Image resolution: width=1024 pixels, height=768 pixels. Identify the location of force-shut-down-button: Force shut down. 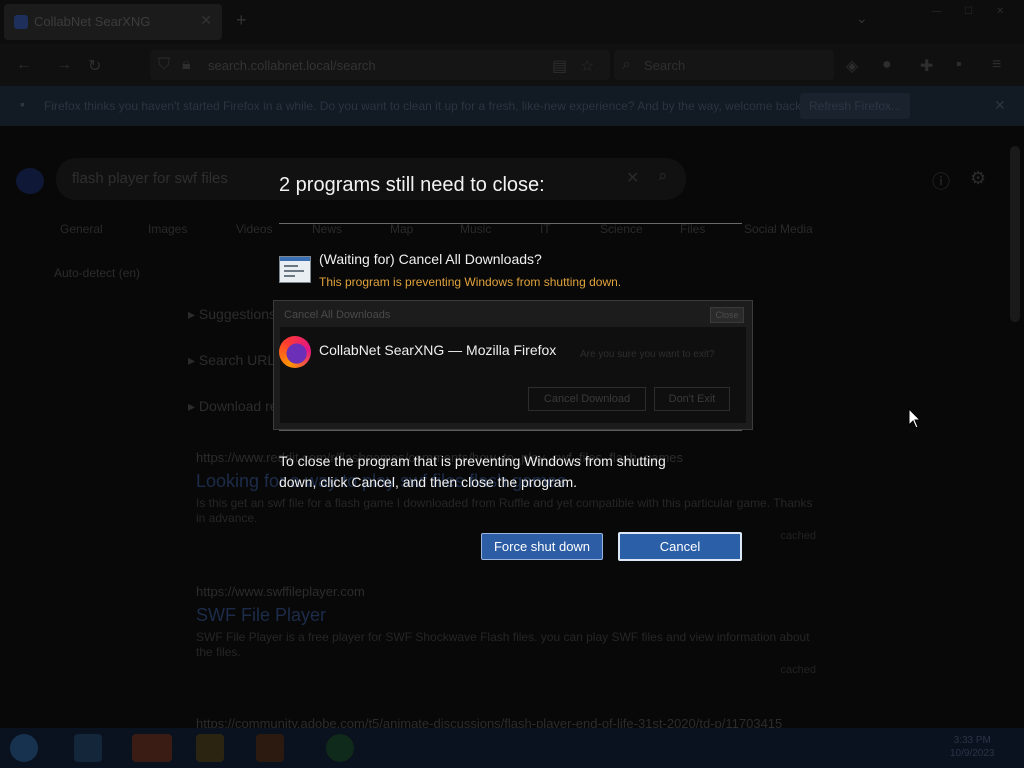
(542, 546).